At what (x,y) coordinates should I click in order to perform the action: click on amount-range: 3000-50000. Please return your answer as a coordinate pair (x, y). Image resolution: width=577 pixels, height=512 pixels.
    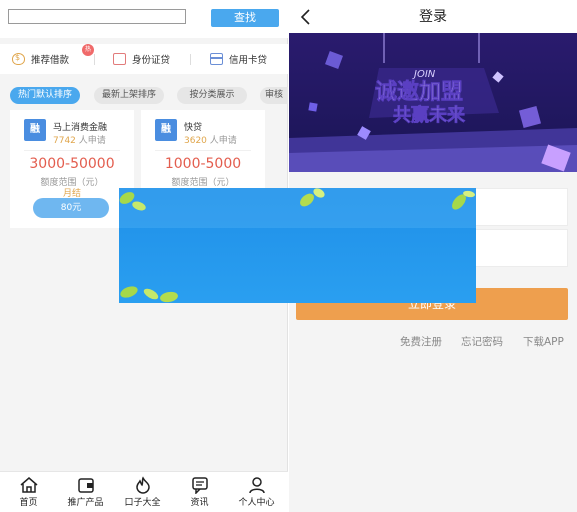
    Looking at the image, I should click on (72, 164).